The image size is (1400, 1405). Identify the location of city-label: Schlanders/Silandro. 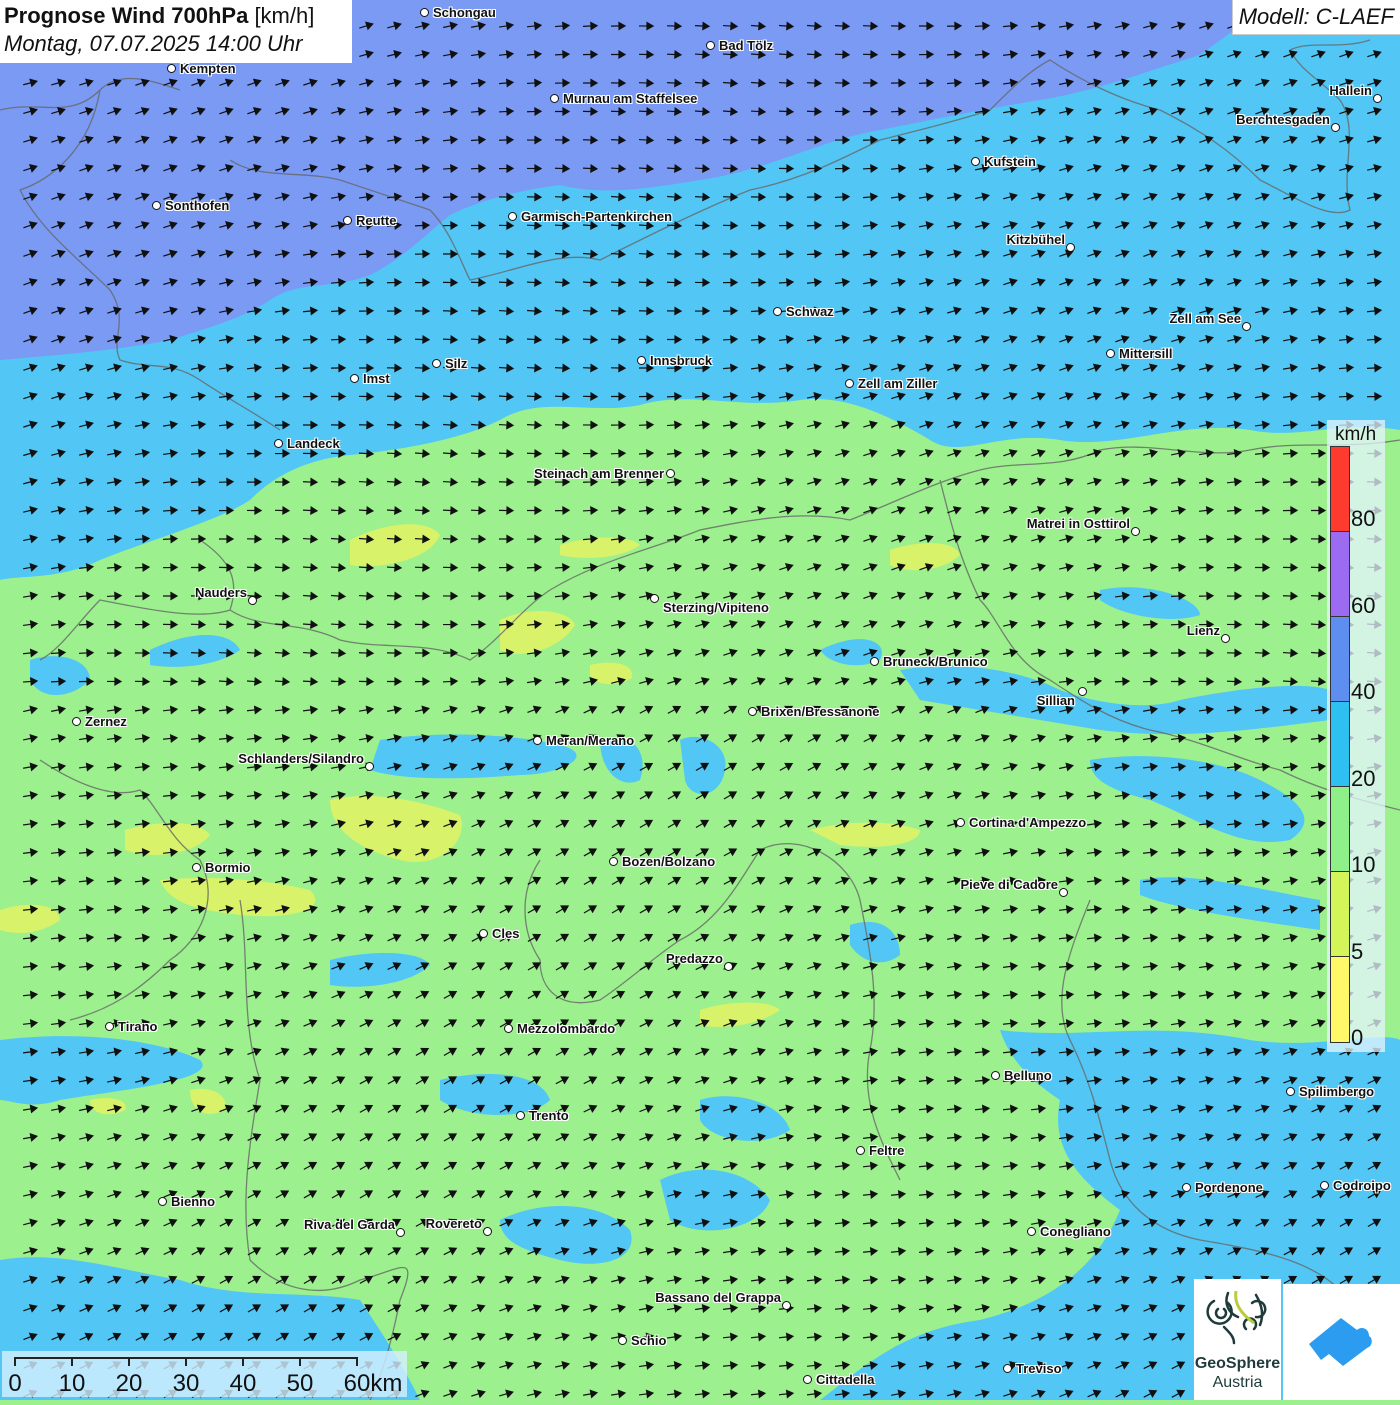
(301, 758).